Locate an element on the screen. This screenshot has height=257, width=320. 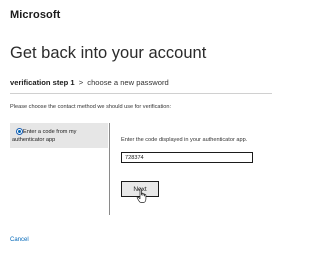
cancel-link: Cancel is located at coordinates (19, 240).